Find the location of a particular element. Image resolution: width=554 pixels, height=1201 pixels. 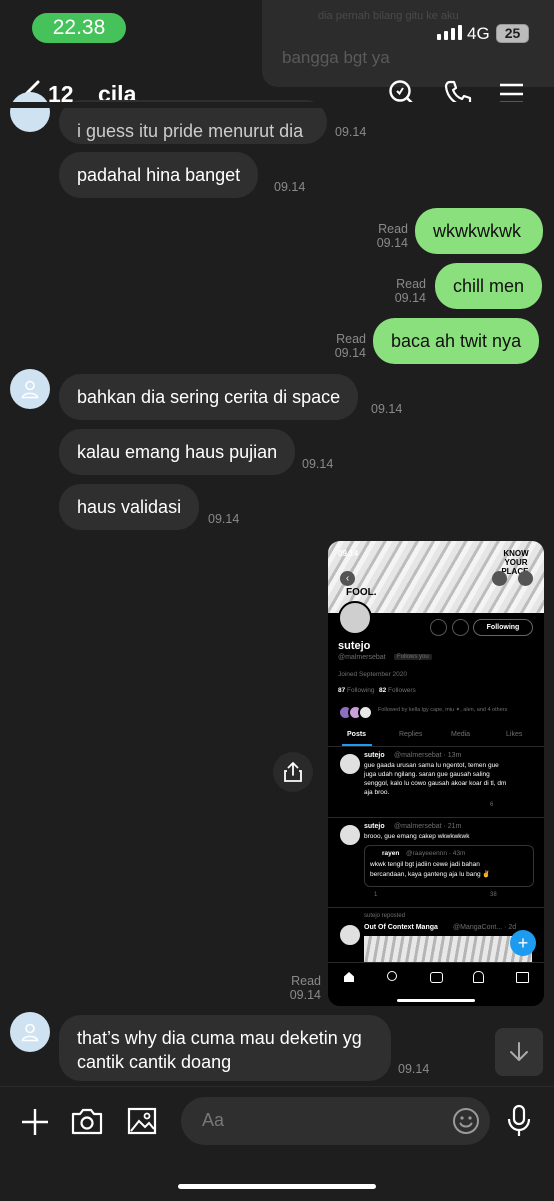

message-text: padahal hina banget is located at coordinates (159, 175).